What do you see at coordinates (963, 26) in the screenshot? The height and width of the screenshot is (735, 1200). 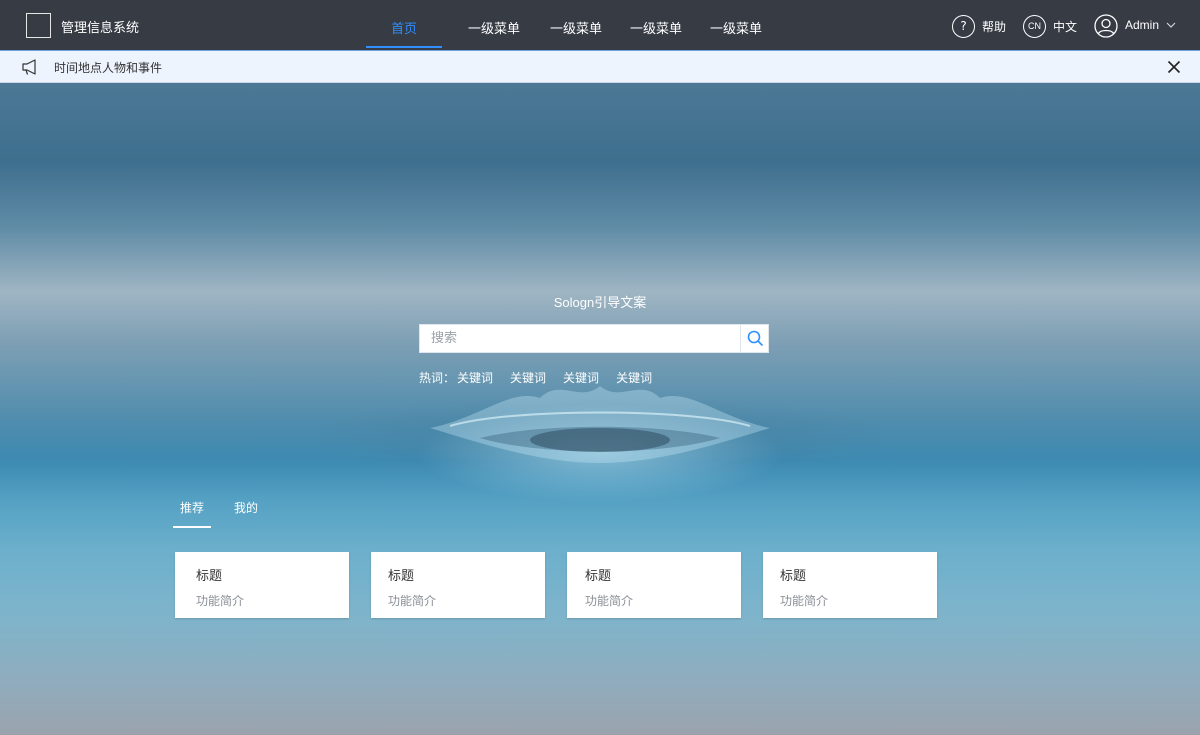 I see `question-circle-icon: ?` at bounding box center [963, 26].